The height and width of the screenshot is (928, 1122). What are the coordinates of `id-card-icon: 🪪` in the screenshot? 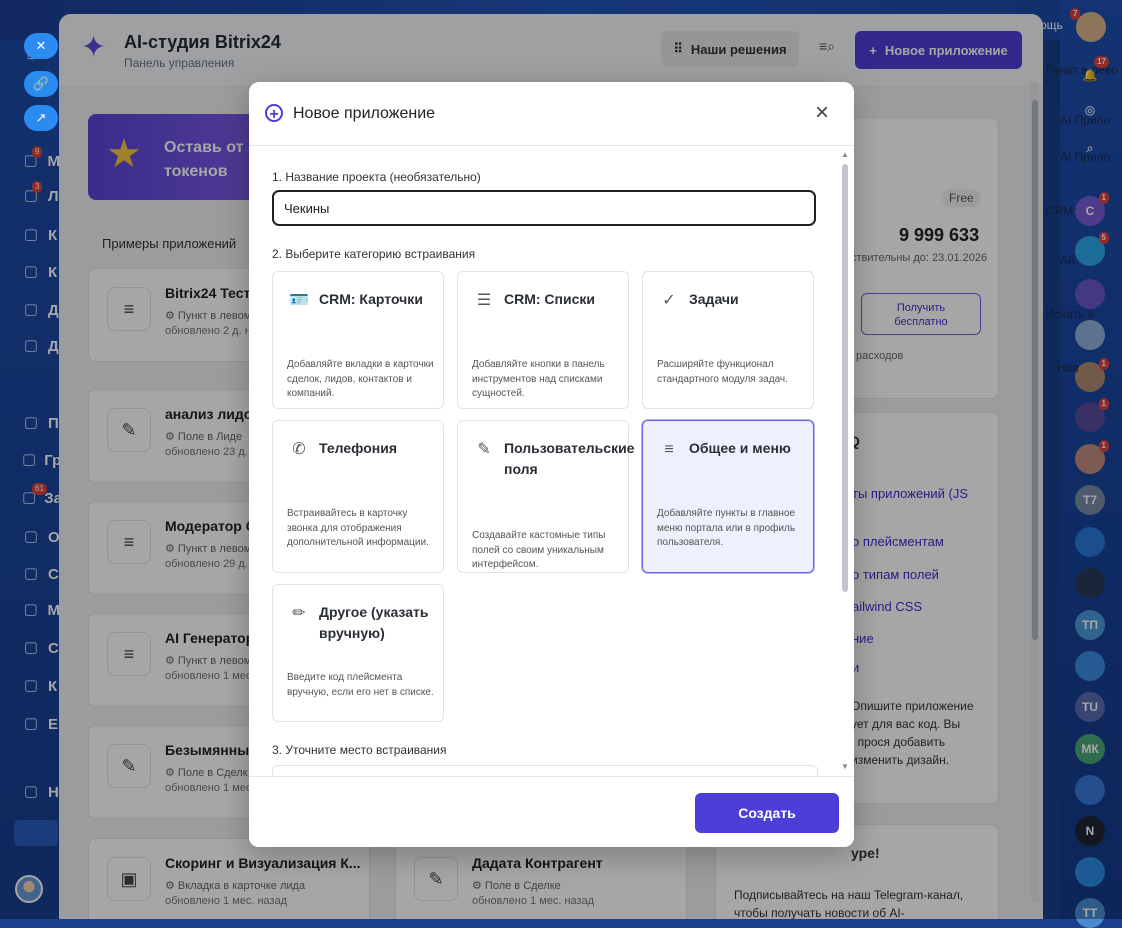 It's located at (299, 300).